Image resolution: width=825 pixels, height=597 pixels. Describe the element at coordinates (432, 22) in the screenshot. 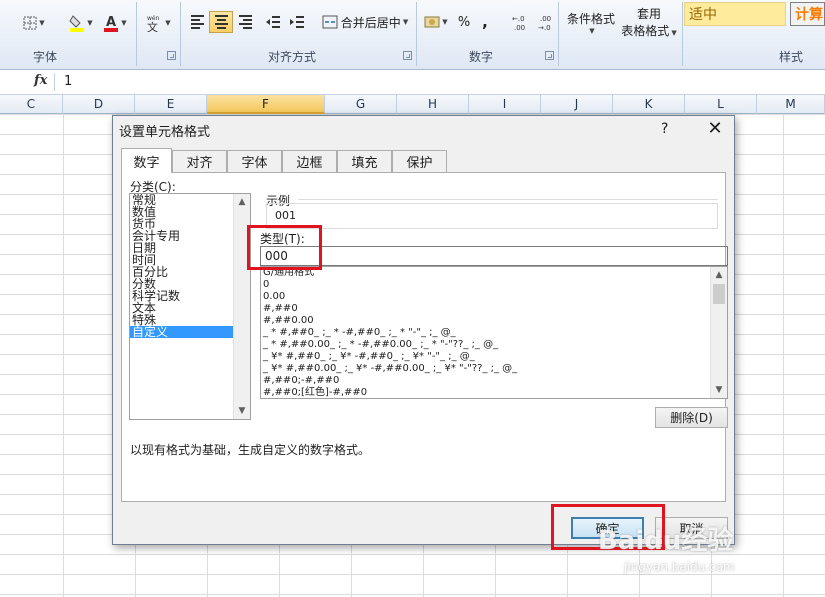

I see `currency-icon` at that location.